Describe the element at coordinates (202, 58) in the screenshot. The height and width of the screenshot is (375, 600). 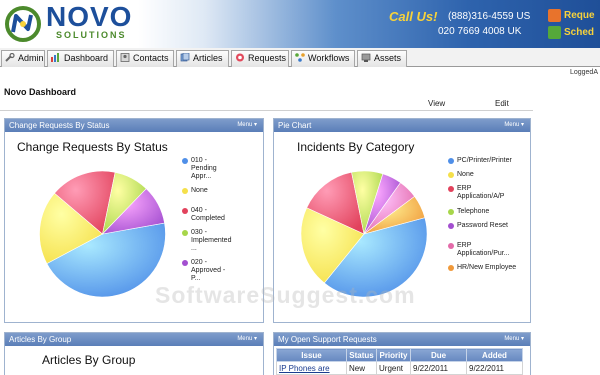
I see `tab-articles: Articles` at that location.